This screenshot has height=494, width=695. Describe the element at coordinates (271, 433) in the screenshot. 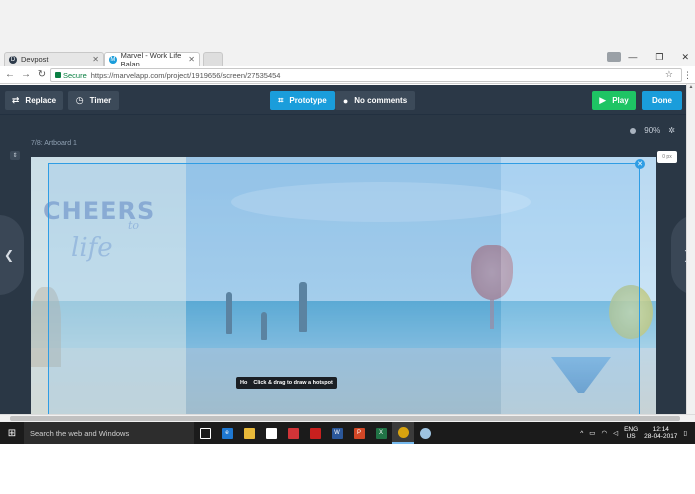

I see `store-icon` at that location.